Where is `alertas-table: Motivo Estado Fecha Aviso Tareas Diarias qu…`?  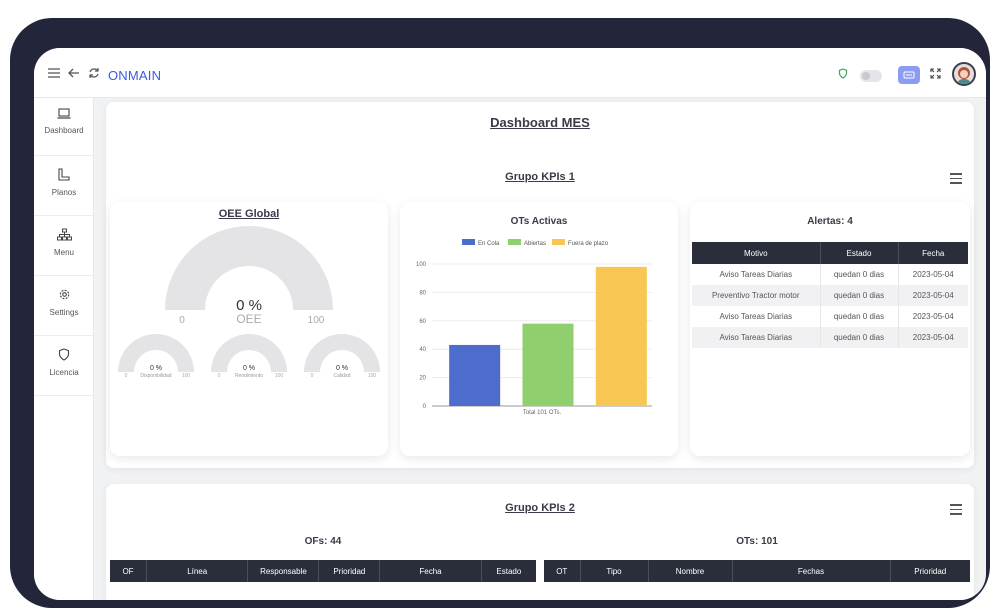
alertas-table: Motivo Estado Fecha Aviso Tareas Diarias qu… is located at coordinates (830, 295).